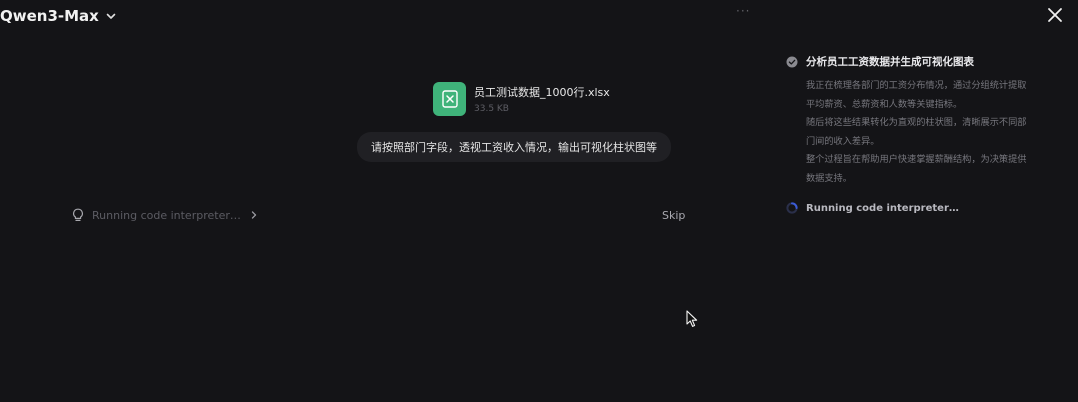  What do you see at coordinates (792, 208) in the screenshot?
I see `spinner-icon` at bounding box center [792, 208].